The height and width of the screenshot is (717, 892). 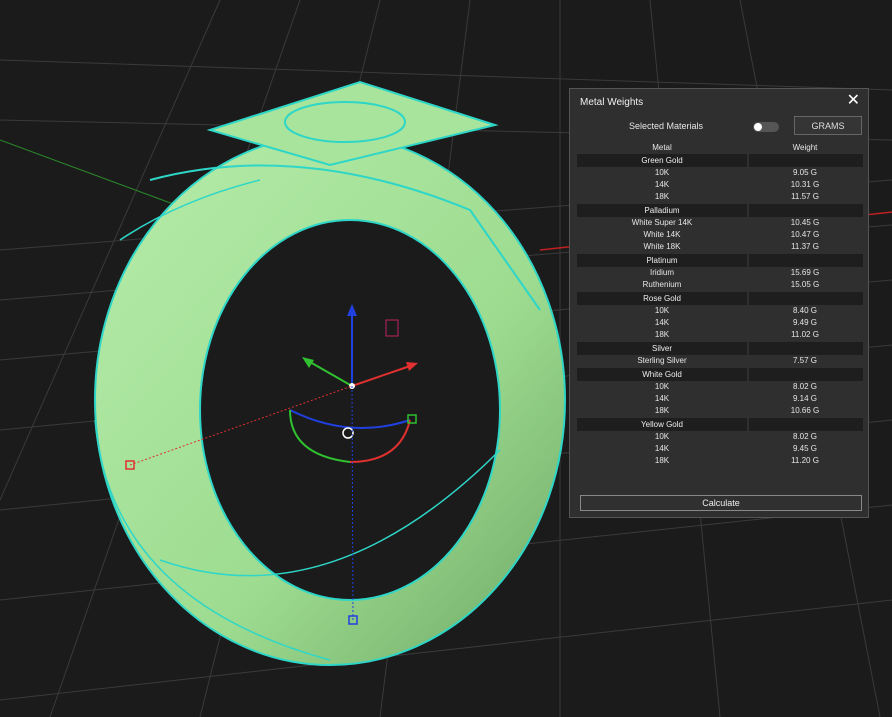 What do you see at coordinates (720, 335) in the screenshot?
I see `table-row: 18K 11.02 G` at bounding box center [720, 335].